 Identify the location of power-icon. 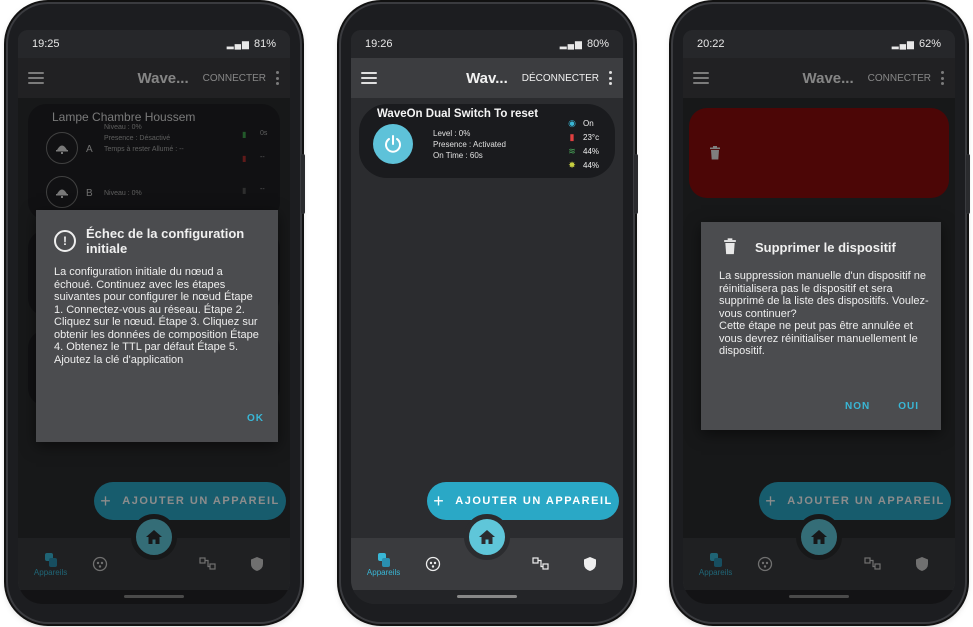
(393, 144).